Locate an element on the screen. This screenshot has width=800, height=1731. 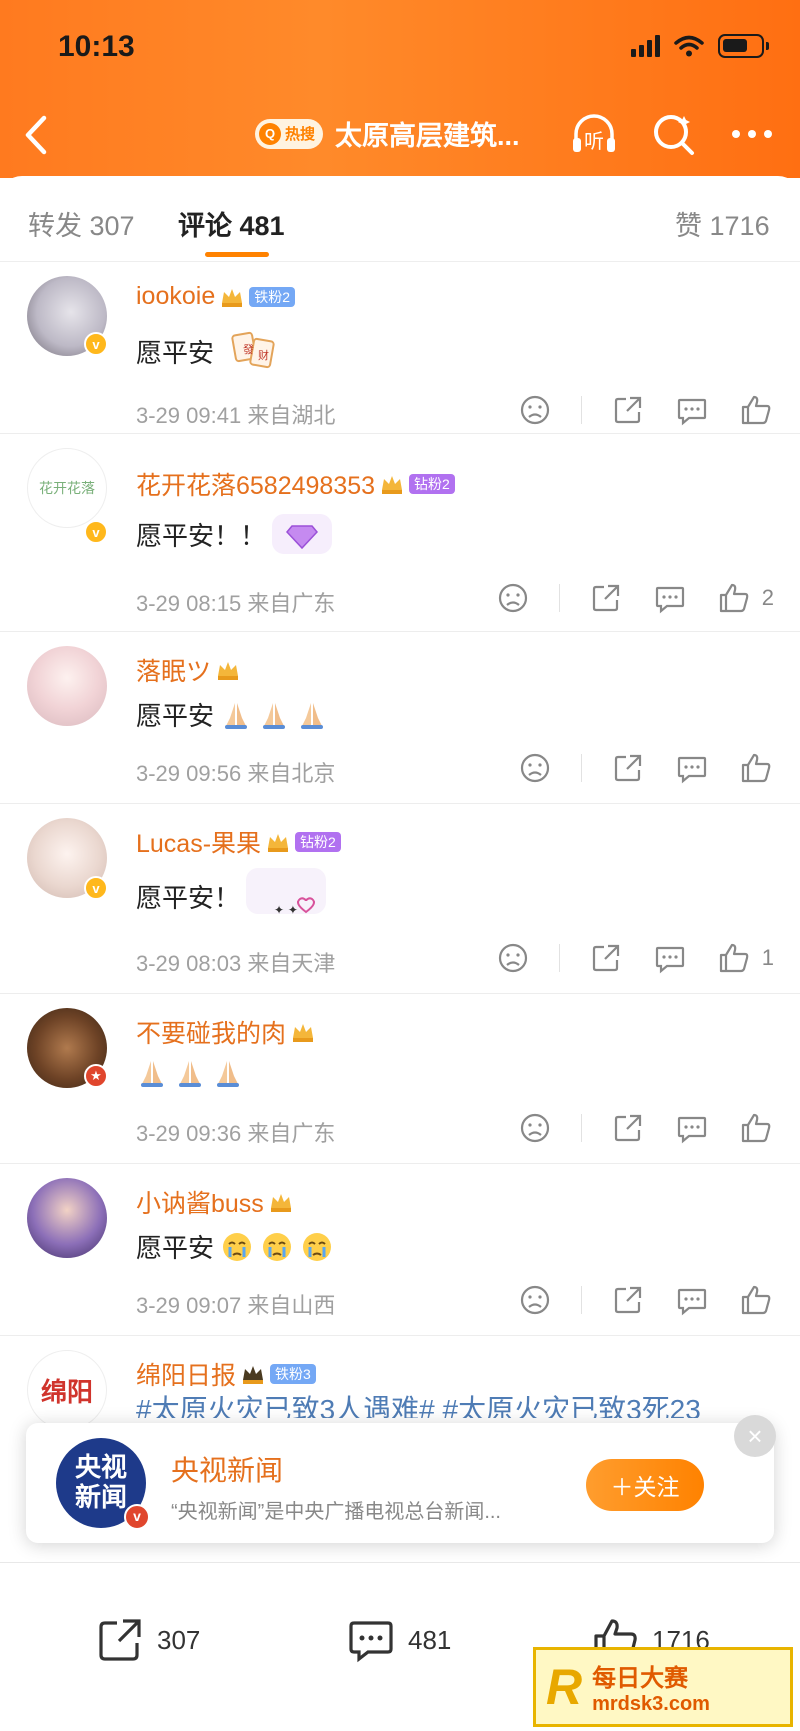
comment-item: 小讷酱buss 愿平安 3-29 09:07 来自山西 is located at coordinates (400, 1250).